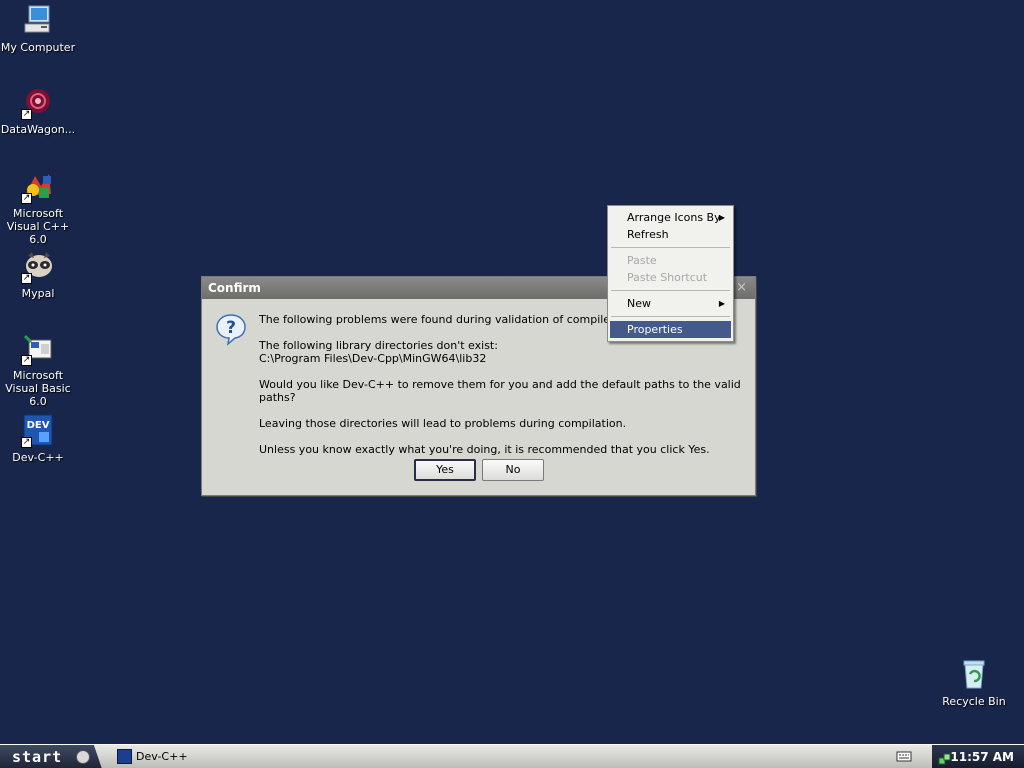 The width and height of the screenshot is (1024, 768). I want to click on desktop-icon-label: Microsoft Visual C++ 6.0, so click(38, 226).